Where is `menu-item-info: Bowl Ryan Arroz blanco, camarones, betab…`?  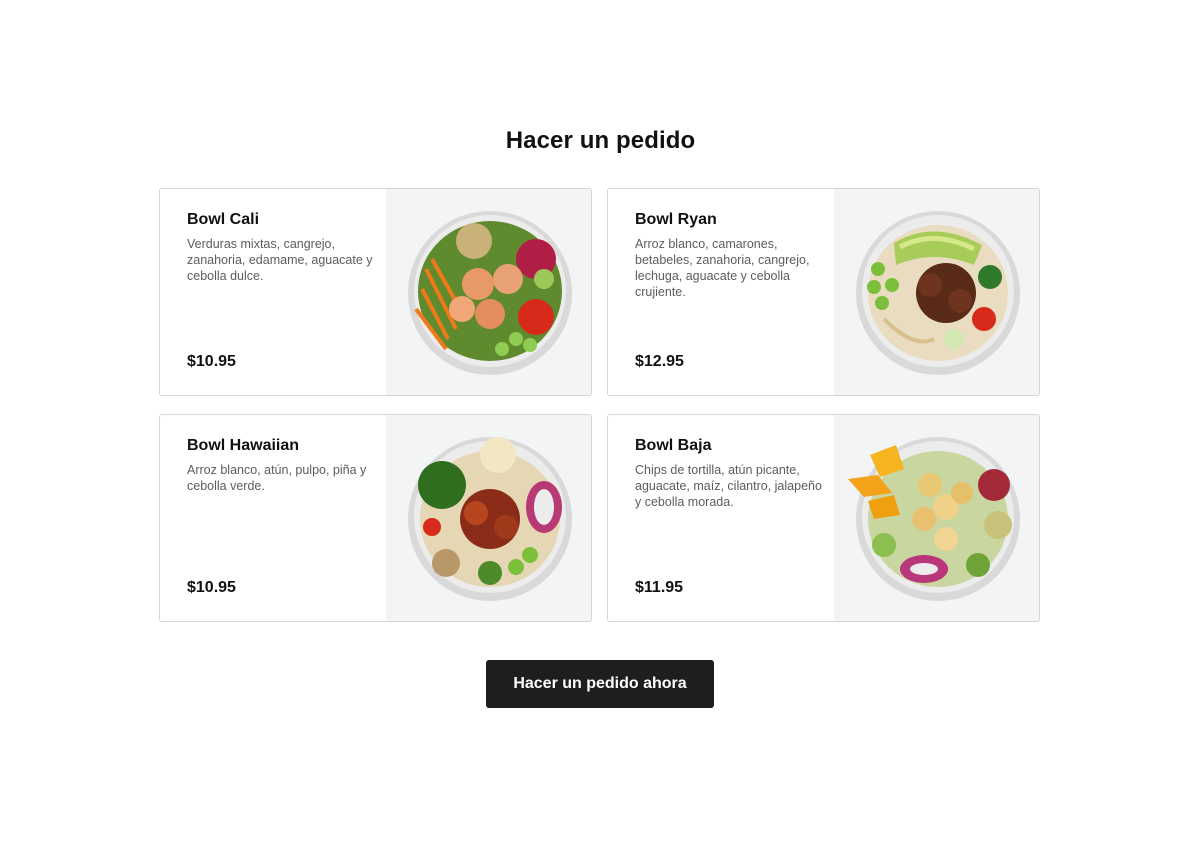 menu-item-info: Bowl Ryan Arroz blanco, camarones, betab… is located at coordinates (732, 292).